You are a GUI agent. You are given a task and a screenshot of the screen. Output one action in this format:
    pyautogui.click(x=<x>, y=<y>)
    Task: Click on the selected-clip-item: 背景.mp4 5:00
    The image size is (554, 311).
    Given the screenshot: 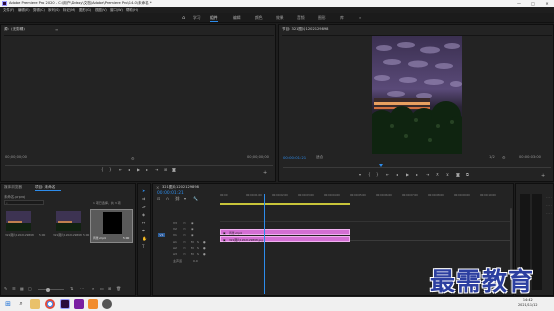 What is the action you would take?
    pyautogui.click(x=111, y=226)
    